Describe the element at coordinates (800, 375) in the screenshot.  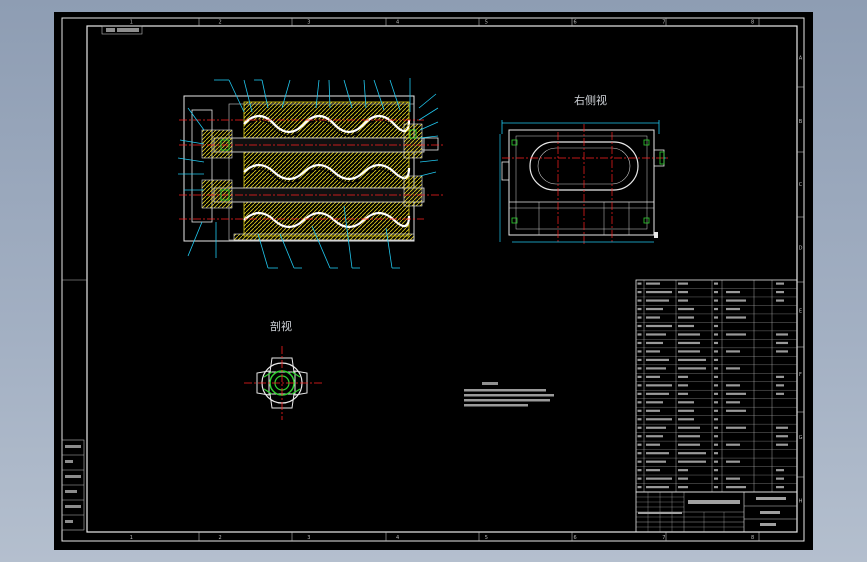
I see `border-row-label: F` at that location.